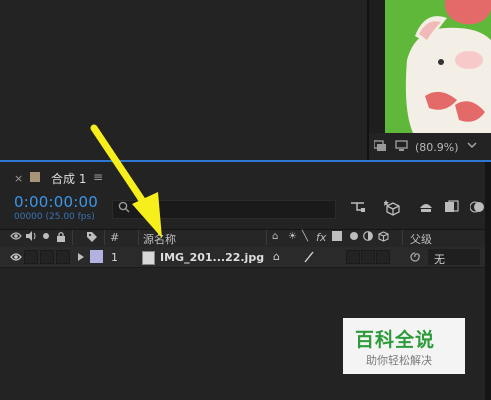 The image size is (491, 400). What do you see at coordinates (126, 181) in the screenshot?
I see `yellow-arrow-annotation` at bounding box center [126, 181].